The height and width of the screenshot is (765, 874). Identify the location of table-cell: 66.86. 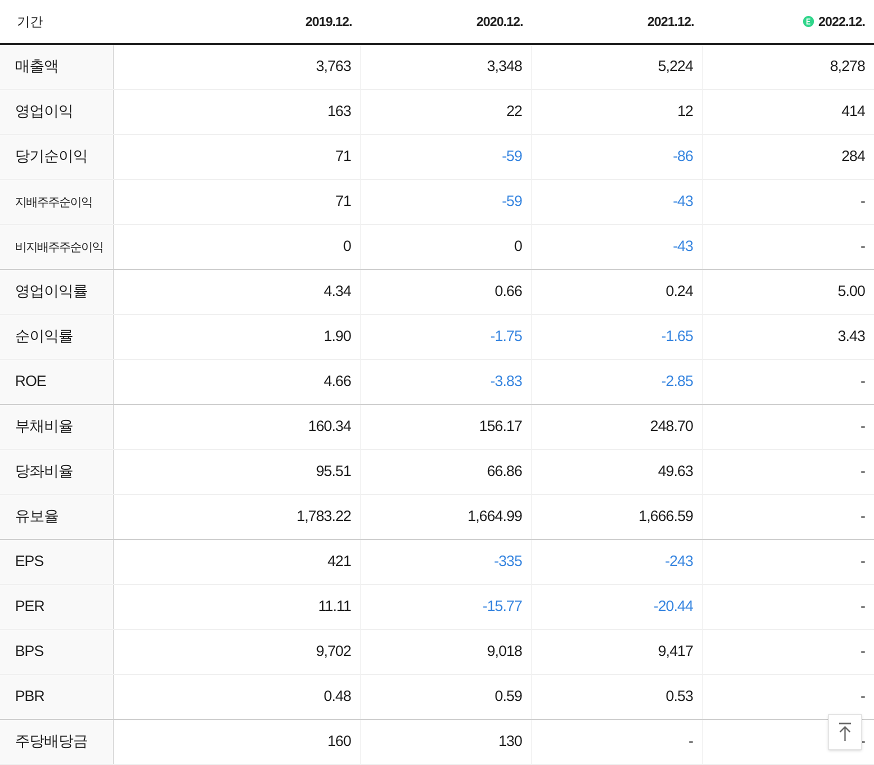
(446, 472).